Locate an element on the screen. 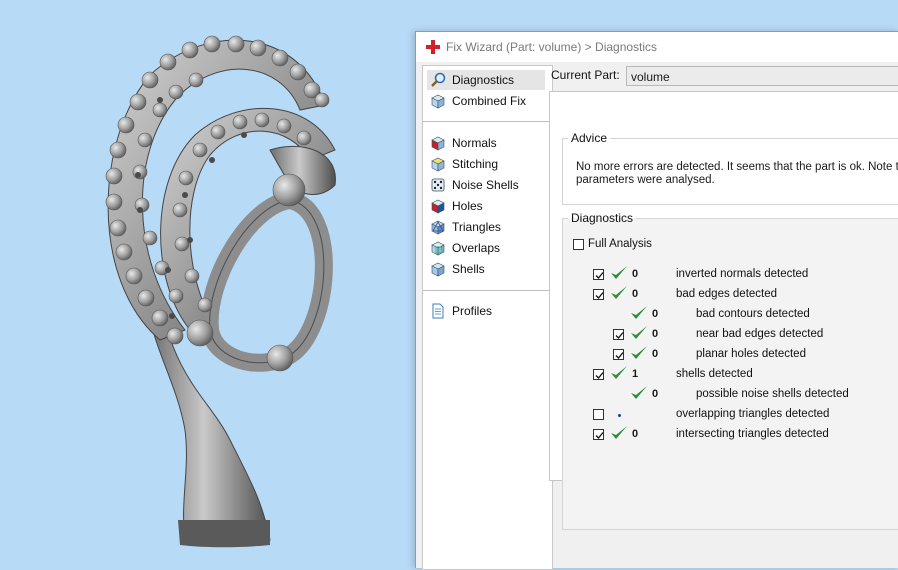  diagnostics-legend: Diagnostics is located at coordinates (602, 218).